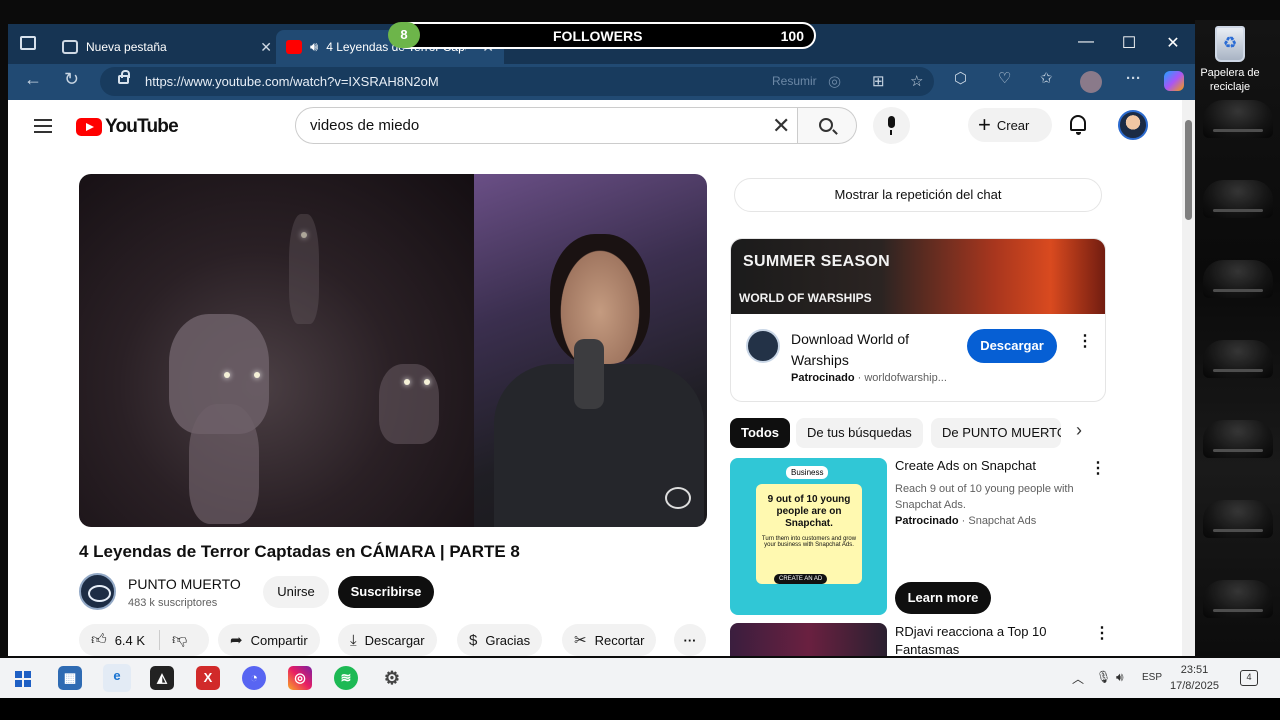 This screenshot has width=1280, height=720. What do you see at coordinates (500, 640) in the screenshot?
I see `thanks-button: $ Gracias` at bounding box center [500, 640].